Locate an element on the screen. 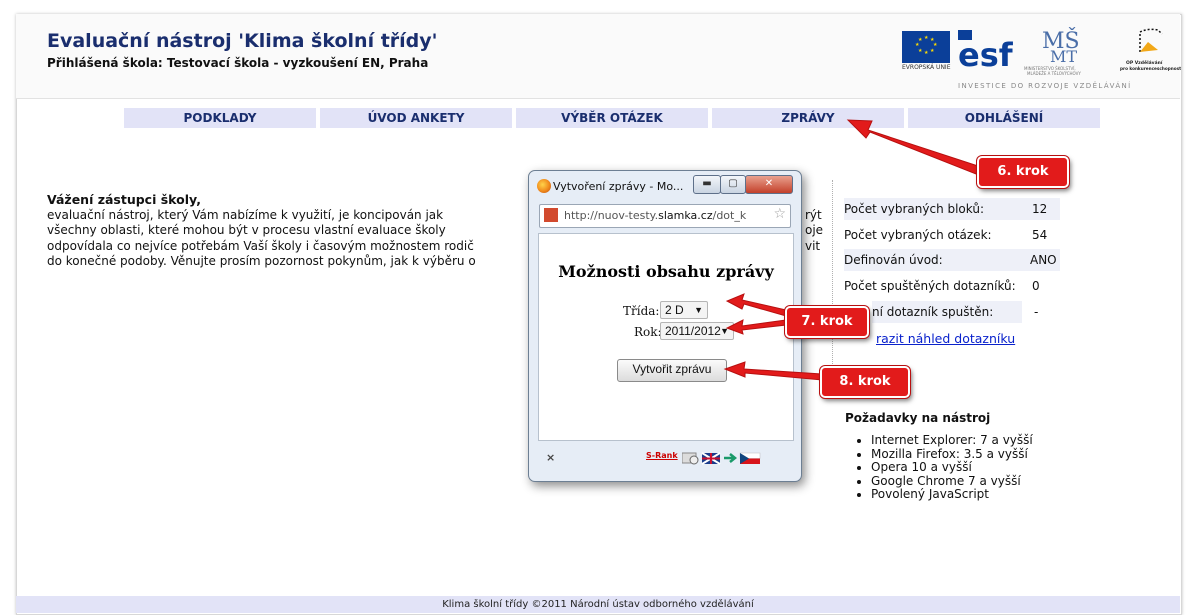  callout-step-6: 6. krok is located at coordinates (1023, 172).